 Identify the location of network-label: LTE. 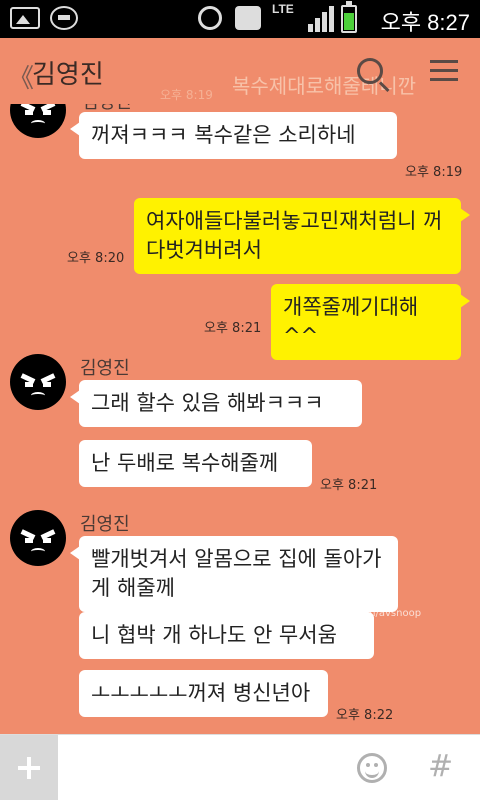
(283, 9).